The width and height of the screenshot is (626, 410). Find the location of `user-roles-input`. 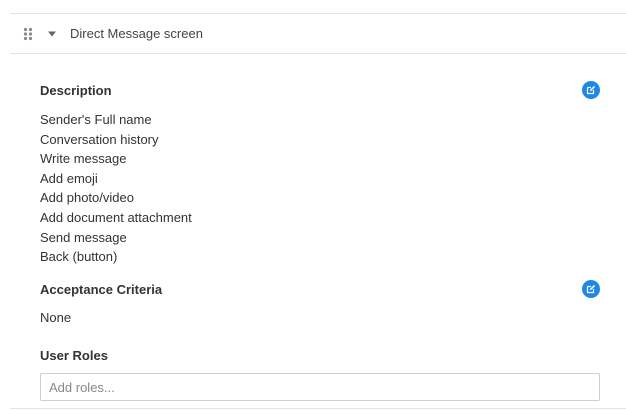

user-roles-input is located at coordinates (320, 387).